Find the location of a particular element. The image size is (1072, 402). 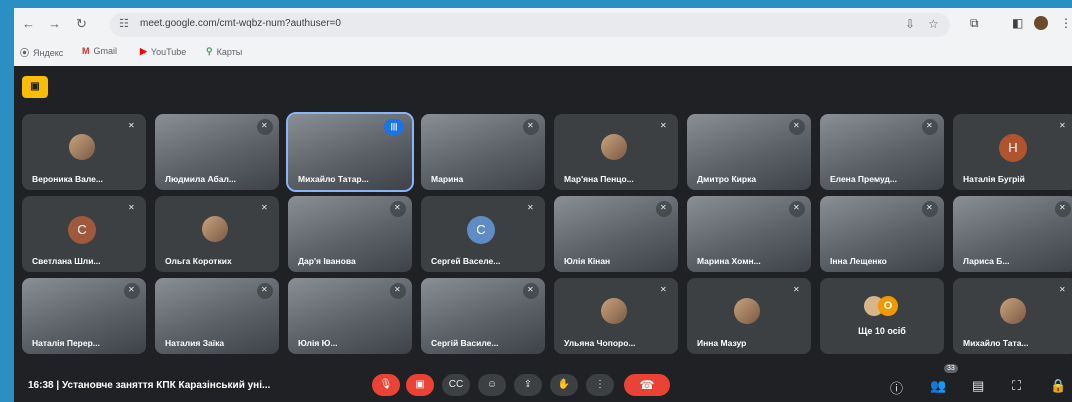

host-controls-icon: 🔒 is located at coordinates (1058, 386).